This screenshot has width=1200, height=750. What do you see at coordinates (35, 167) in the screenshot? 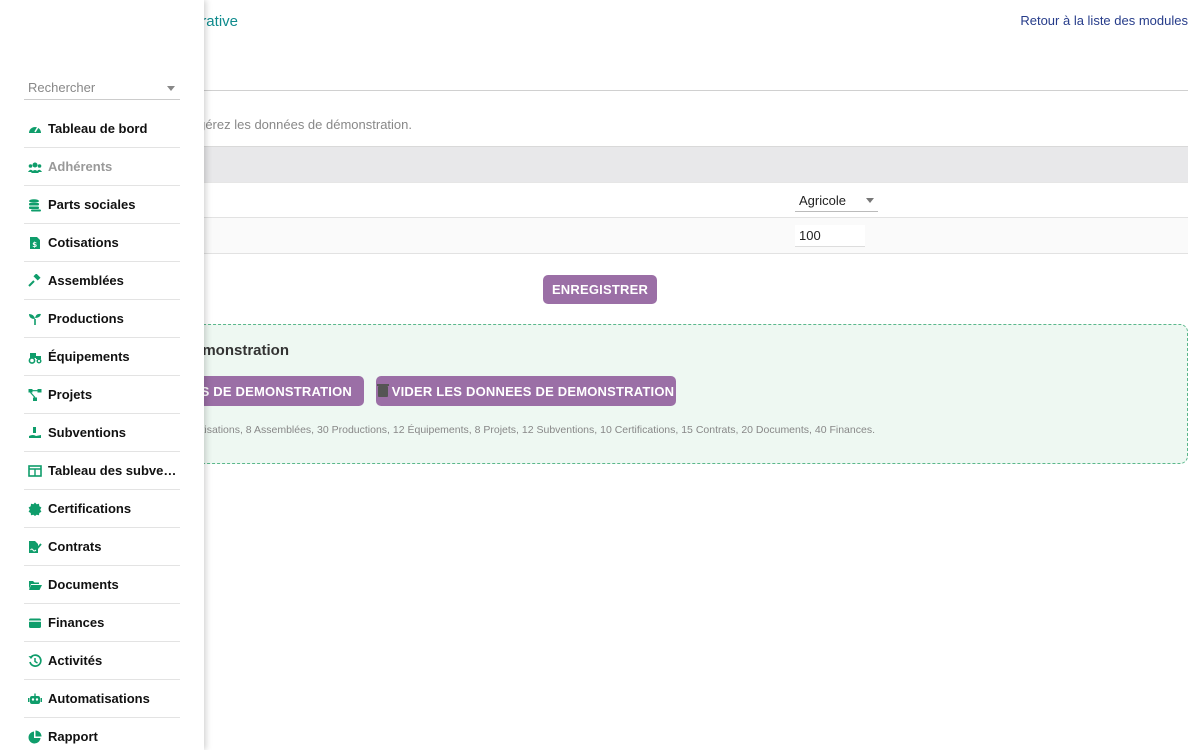
I see `users-icon` at bounding box center [35, 167].